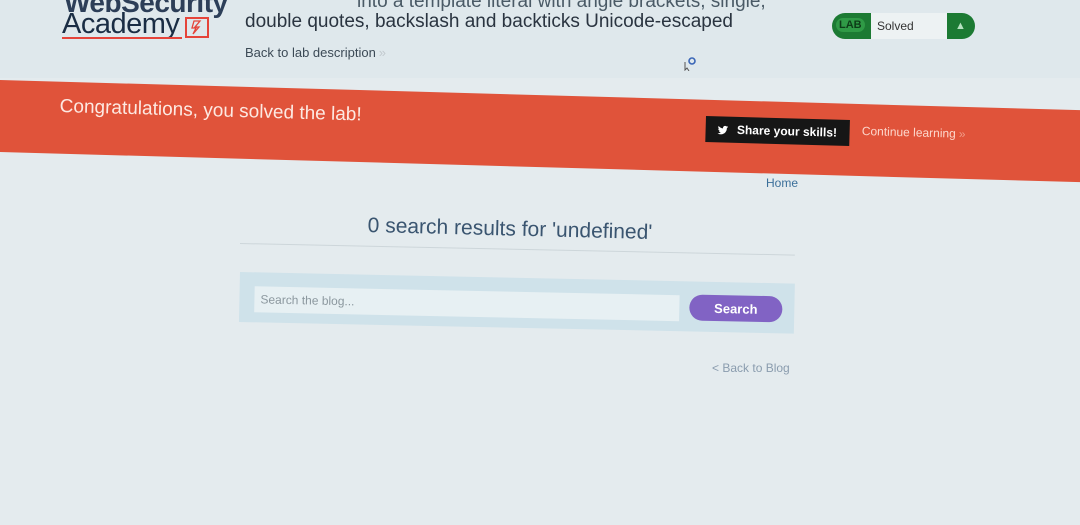 The image size is (1080, 525). Describe the element at coordinates (197, 27) in the screenshot. I see `lightning-logo-icon` at that location.